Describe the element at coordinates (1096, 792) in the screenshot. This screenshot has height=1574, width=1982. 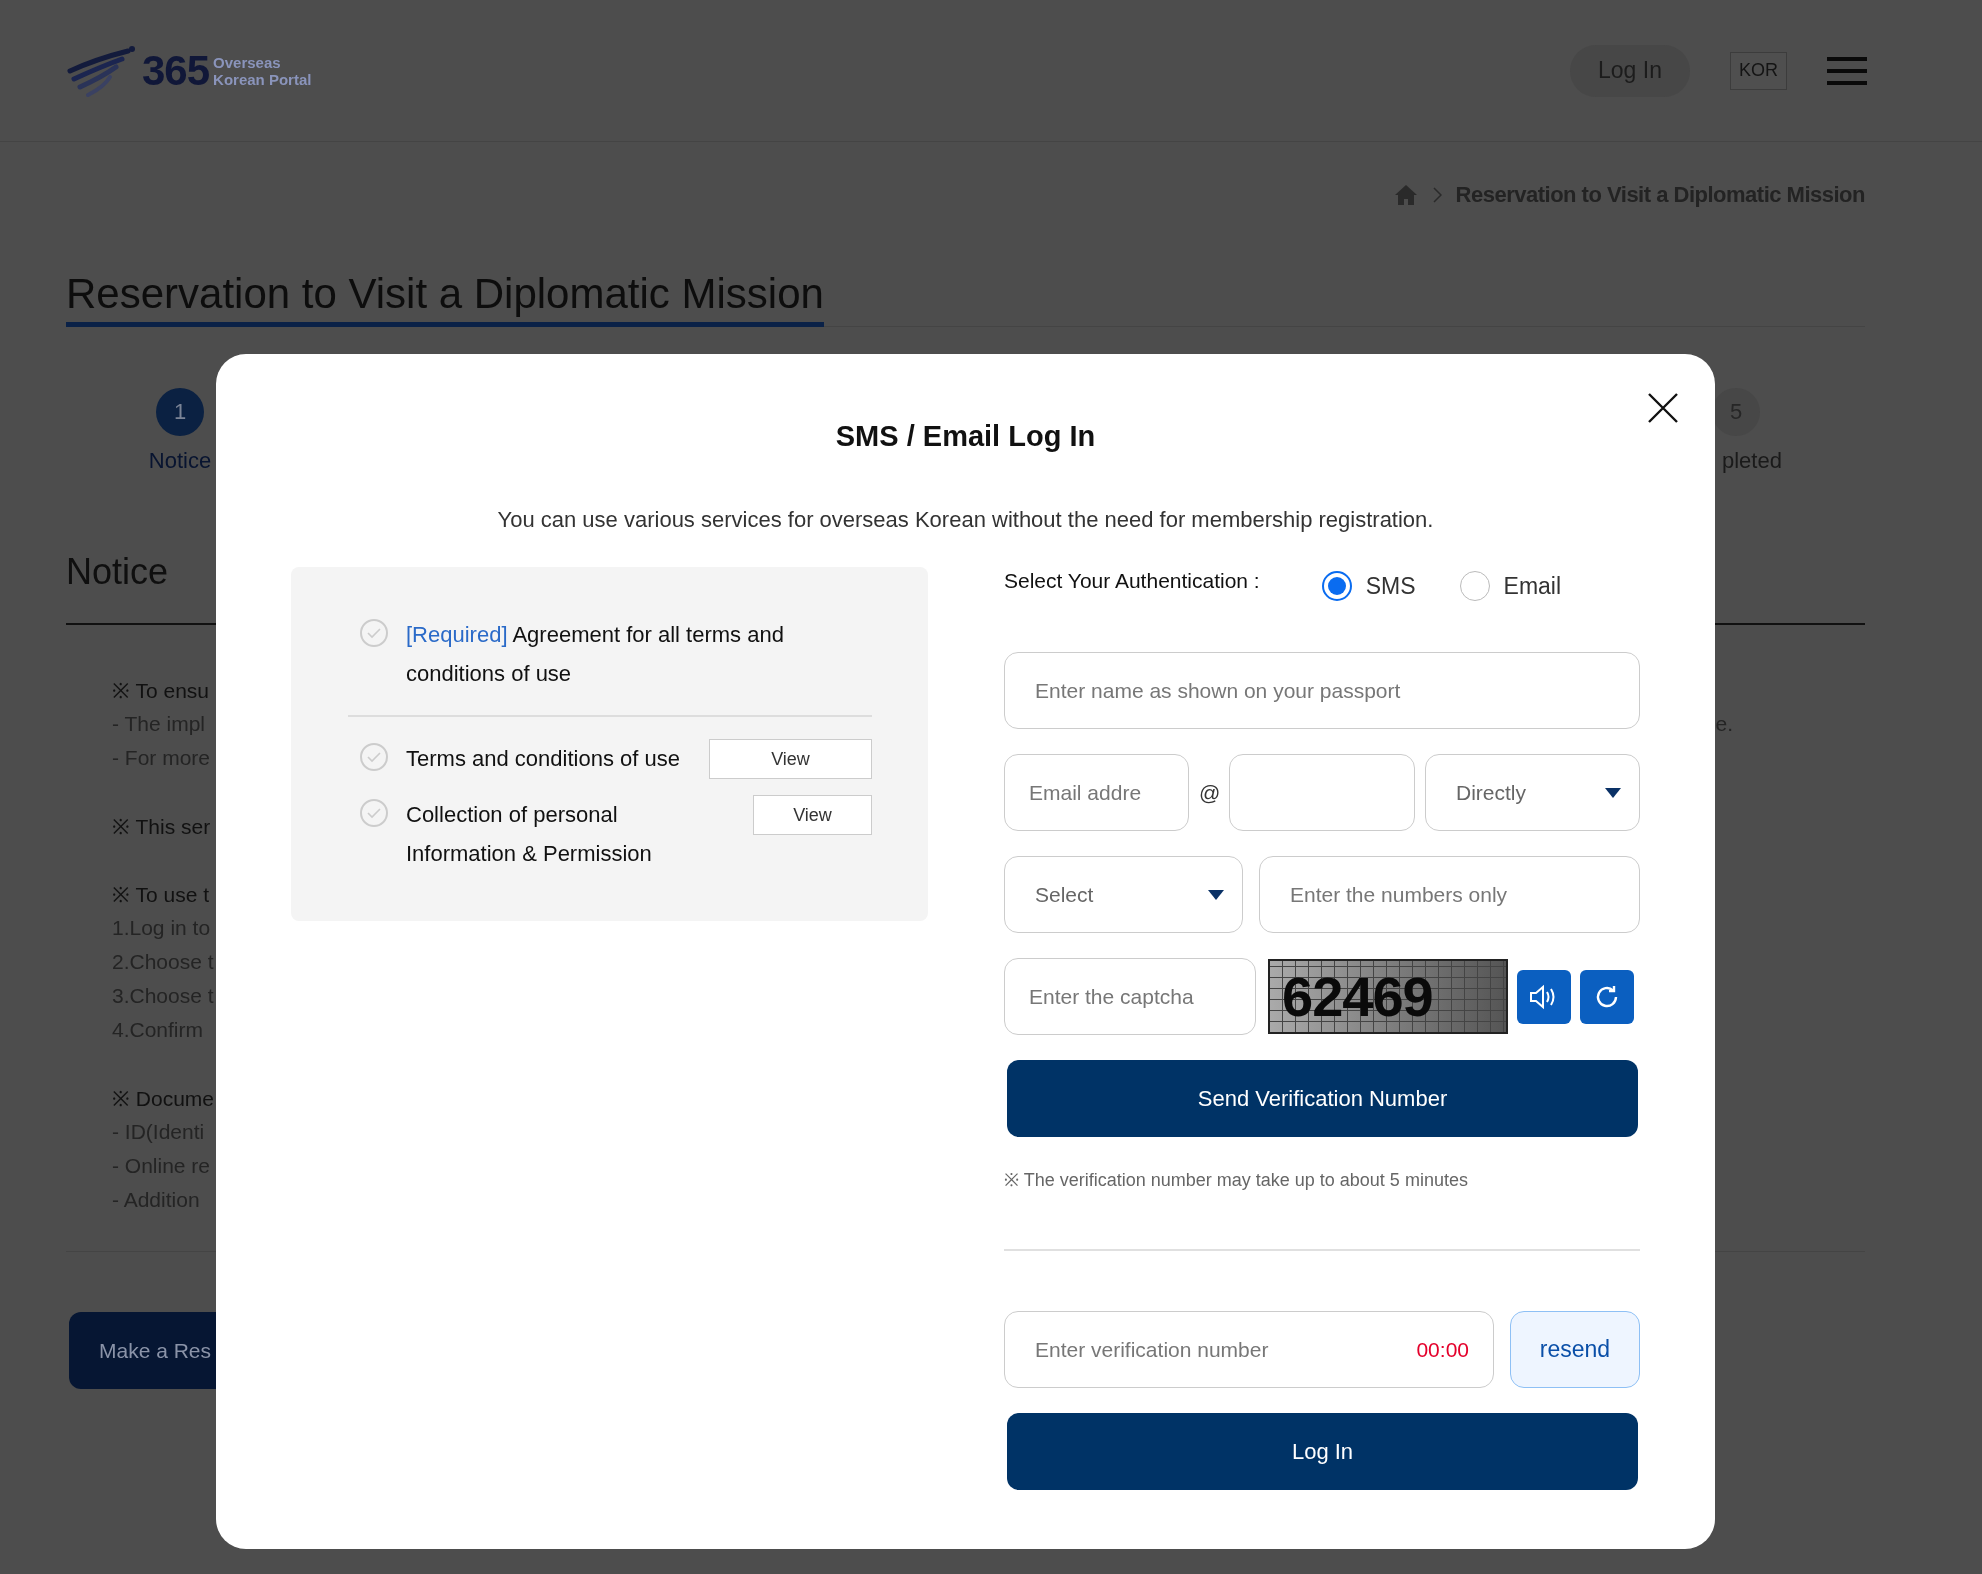
I see `email-input-field: Email addre` at that location.